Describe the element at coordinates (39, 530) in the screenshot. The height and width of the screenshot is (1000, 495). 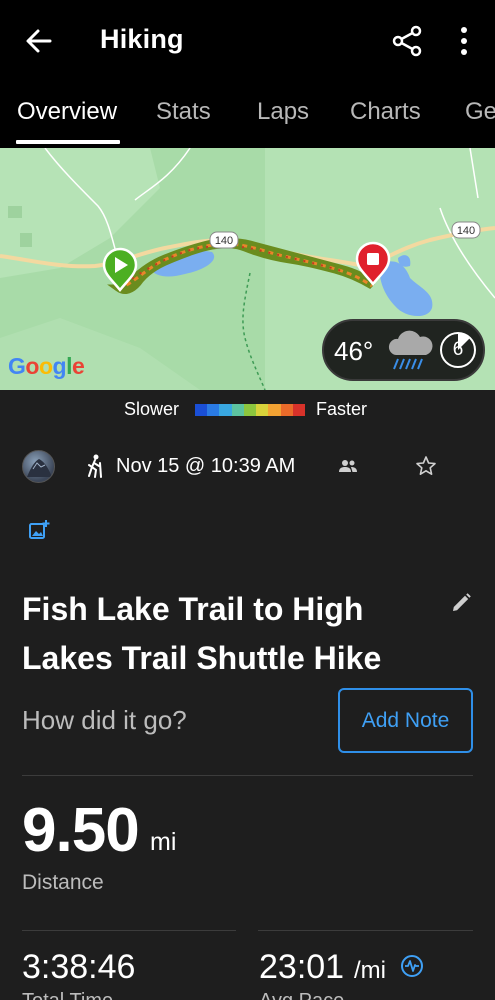
I see `add-photo-icon` at that location.